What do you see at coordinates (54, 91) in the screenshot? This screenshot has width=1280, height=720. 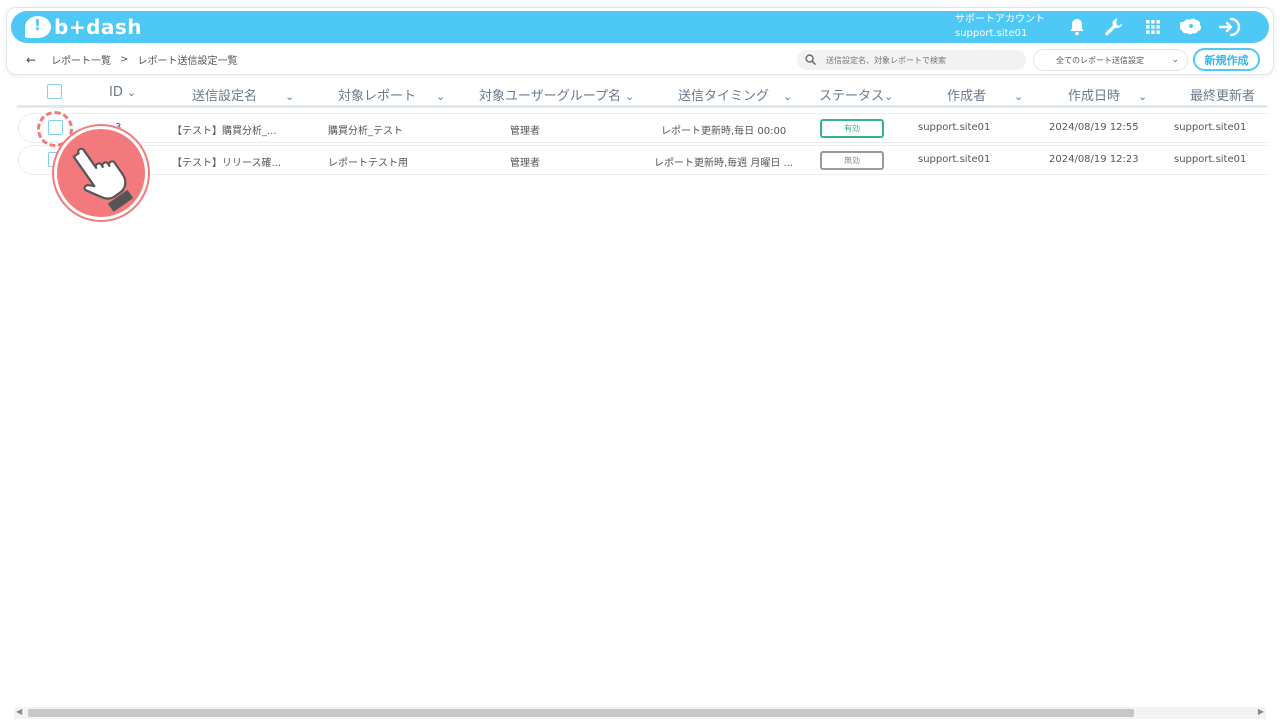 I see `select-all-checkbox` at bounding box center [54, 91].